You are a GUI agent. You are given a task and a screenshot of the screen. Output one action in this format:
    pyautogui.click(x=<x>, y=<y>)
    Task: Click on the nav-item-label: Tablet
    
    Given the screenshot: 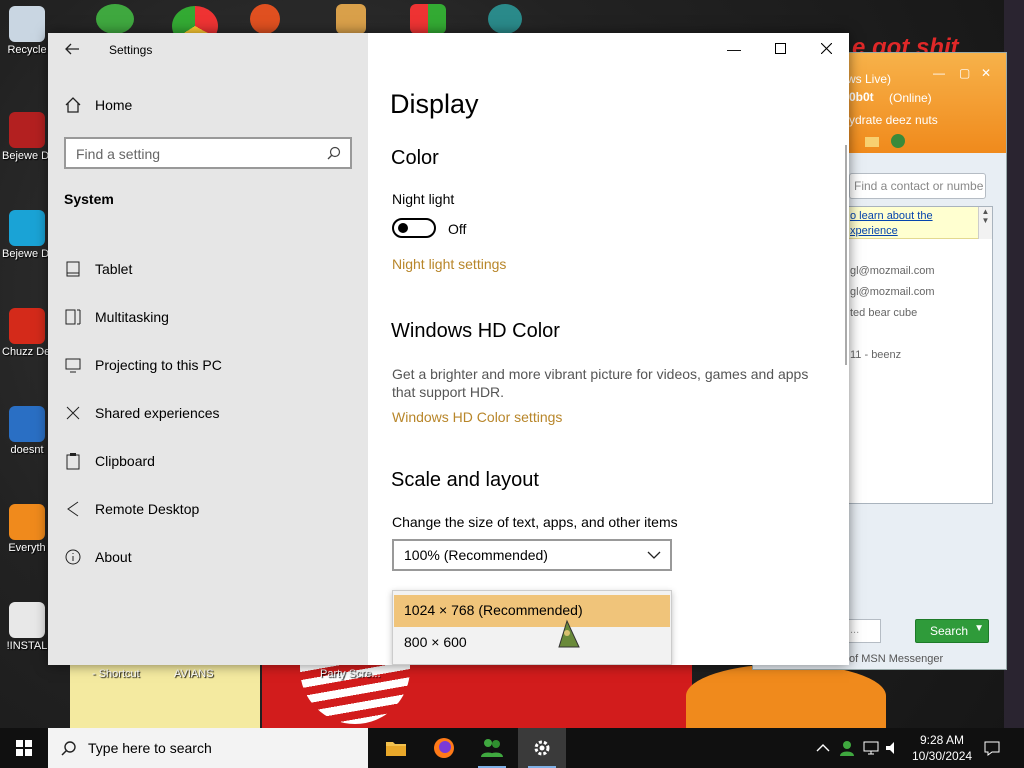 What is the action you would take?
    pyautogui.click(x=114, y=269)
    